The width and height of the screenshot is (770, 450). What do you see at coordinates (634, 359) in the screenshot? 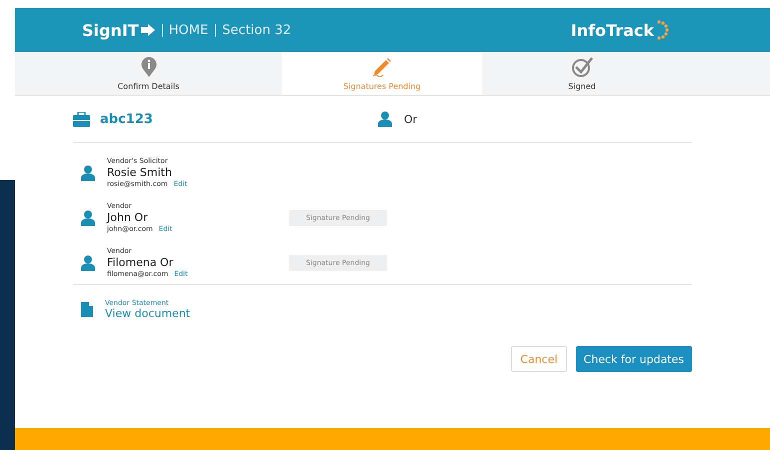
I see `check-updates-button: Check for updates` at bounding box center [634, 359].